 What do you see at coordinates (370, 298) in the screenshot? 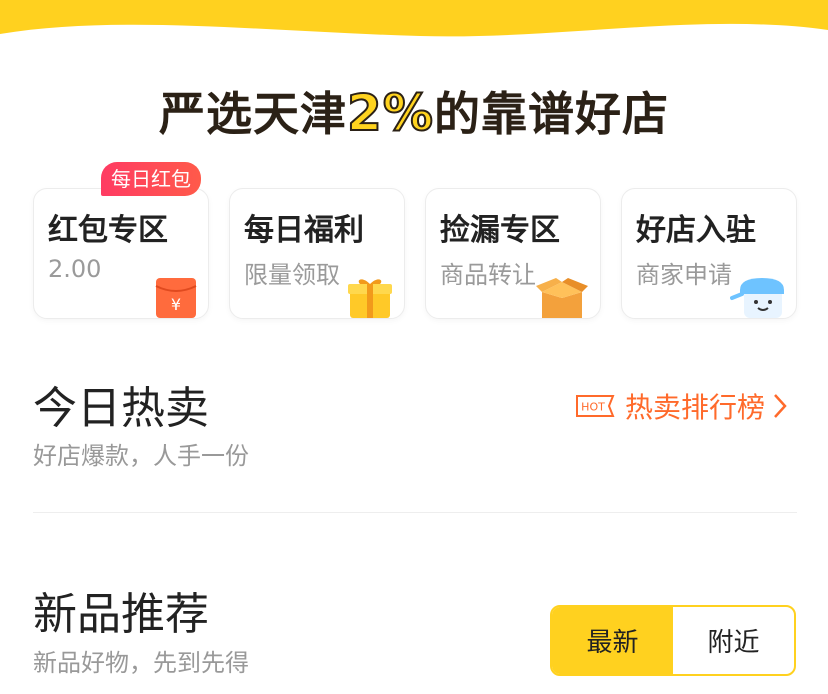
I see `gift-box-icon` at bounding box center [370, 298].